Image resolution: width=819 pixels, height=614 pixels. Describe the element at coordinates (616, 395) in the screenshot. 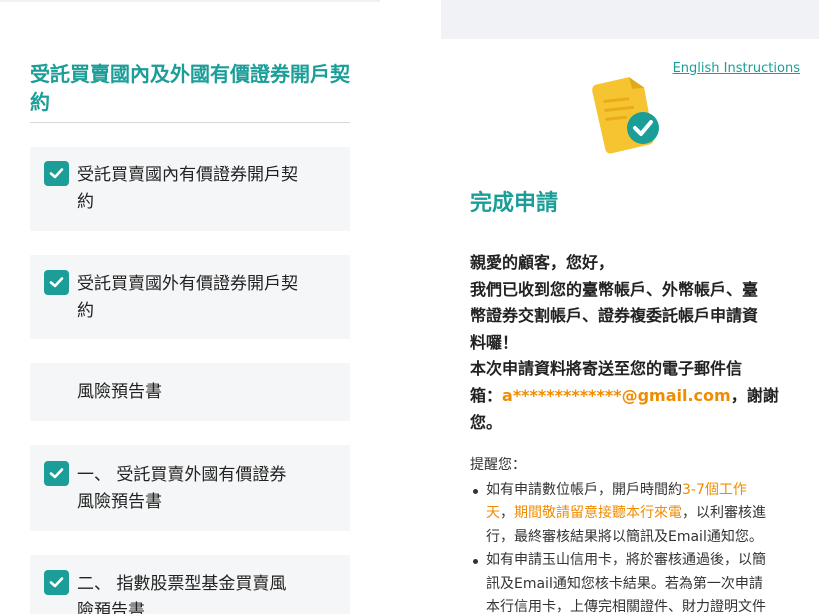

I see `masked-email: a*************@gmail.com` at that location.